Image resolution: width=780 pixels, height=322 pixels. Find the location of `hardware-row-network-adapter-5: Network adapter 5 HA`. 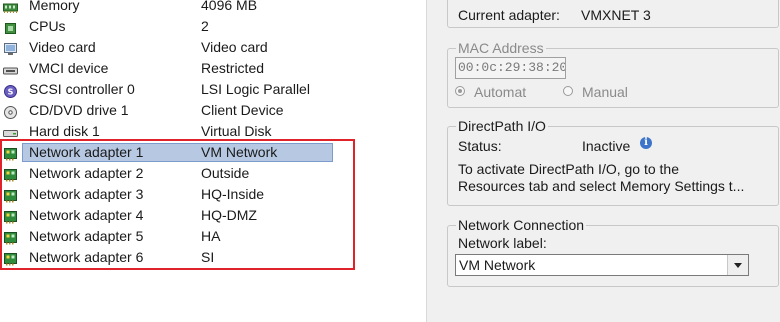

hardware-row-network-adapter-5: Network adapter 5 HA is located at coordinates (213, 236).